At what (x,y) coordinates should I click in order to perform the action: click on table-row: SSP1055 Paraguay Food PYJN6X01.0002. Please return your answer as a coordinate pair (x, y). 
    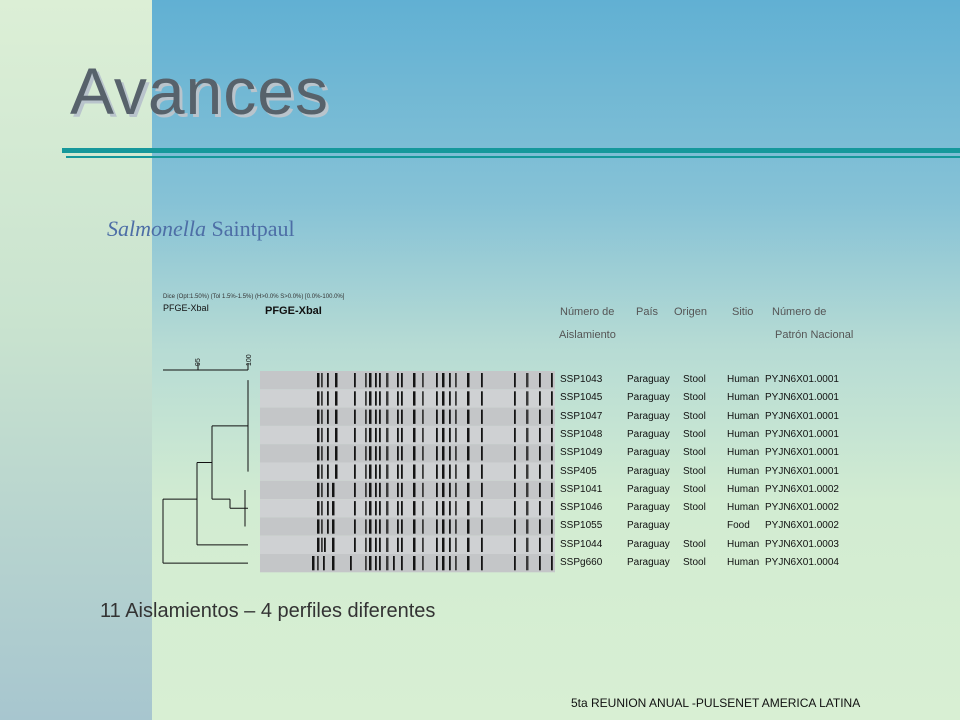
    Looking at the image, I should click on (725, 526).